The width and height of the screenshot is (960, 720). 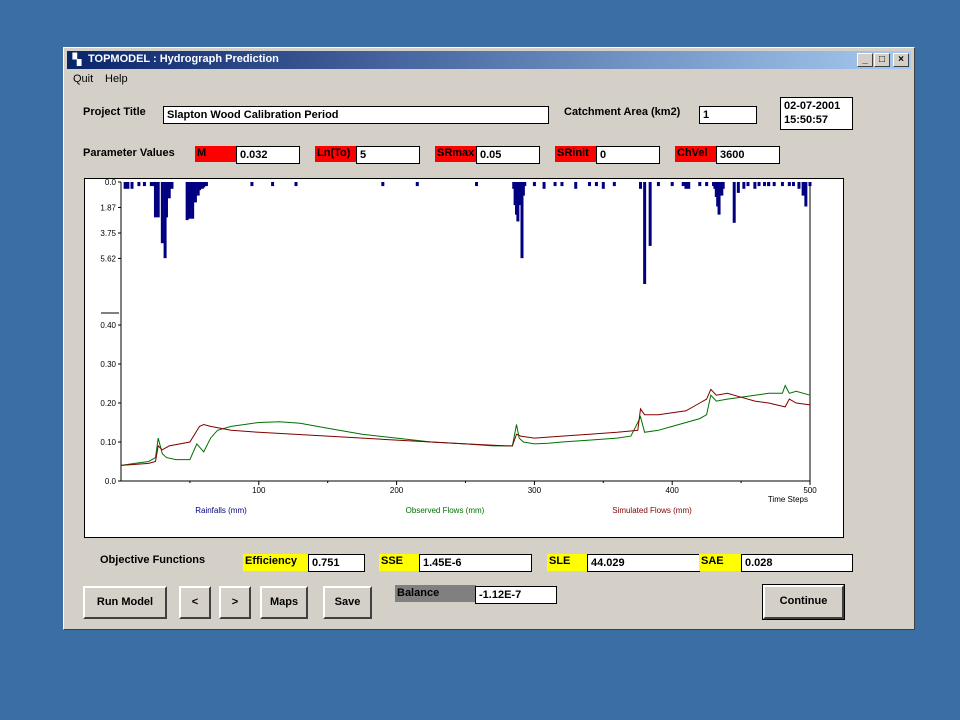 What do you see at coordinates (83, 79) in the screenshot?
I see `menu-quit: Quit` at bounding box center [83, 79].